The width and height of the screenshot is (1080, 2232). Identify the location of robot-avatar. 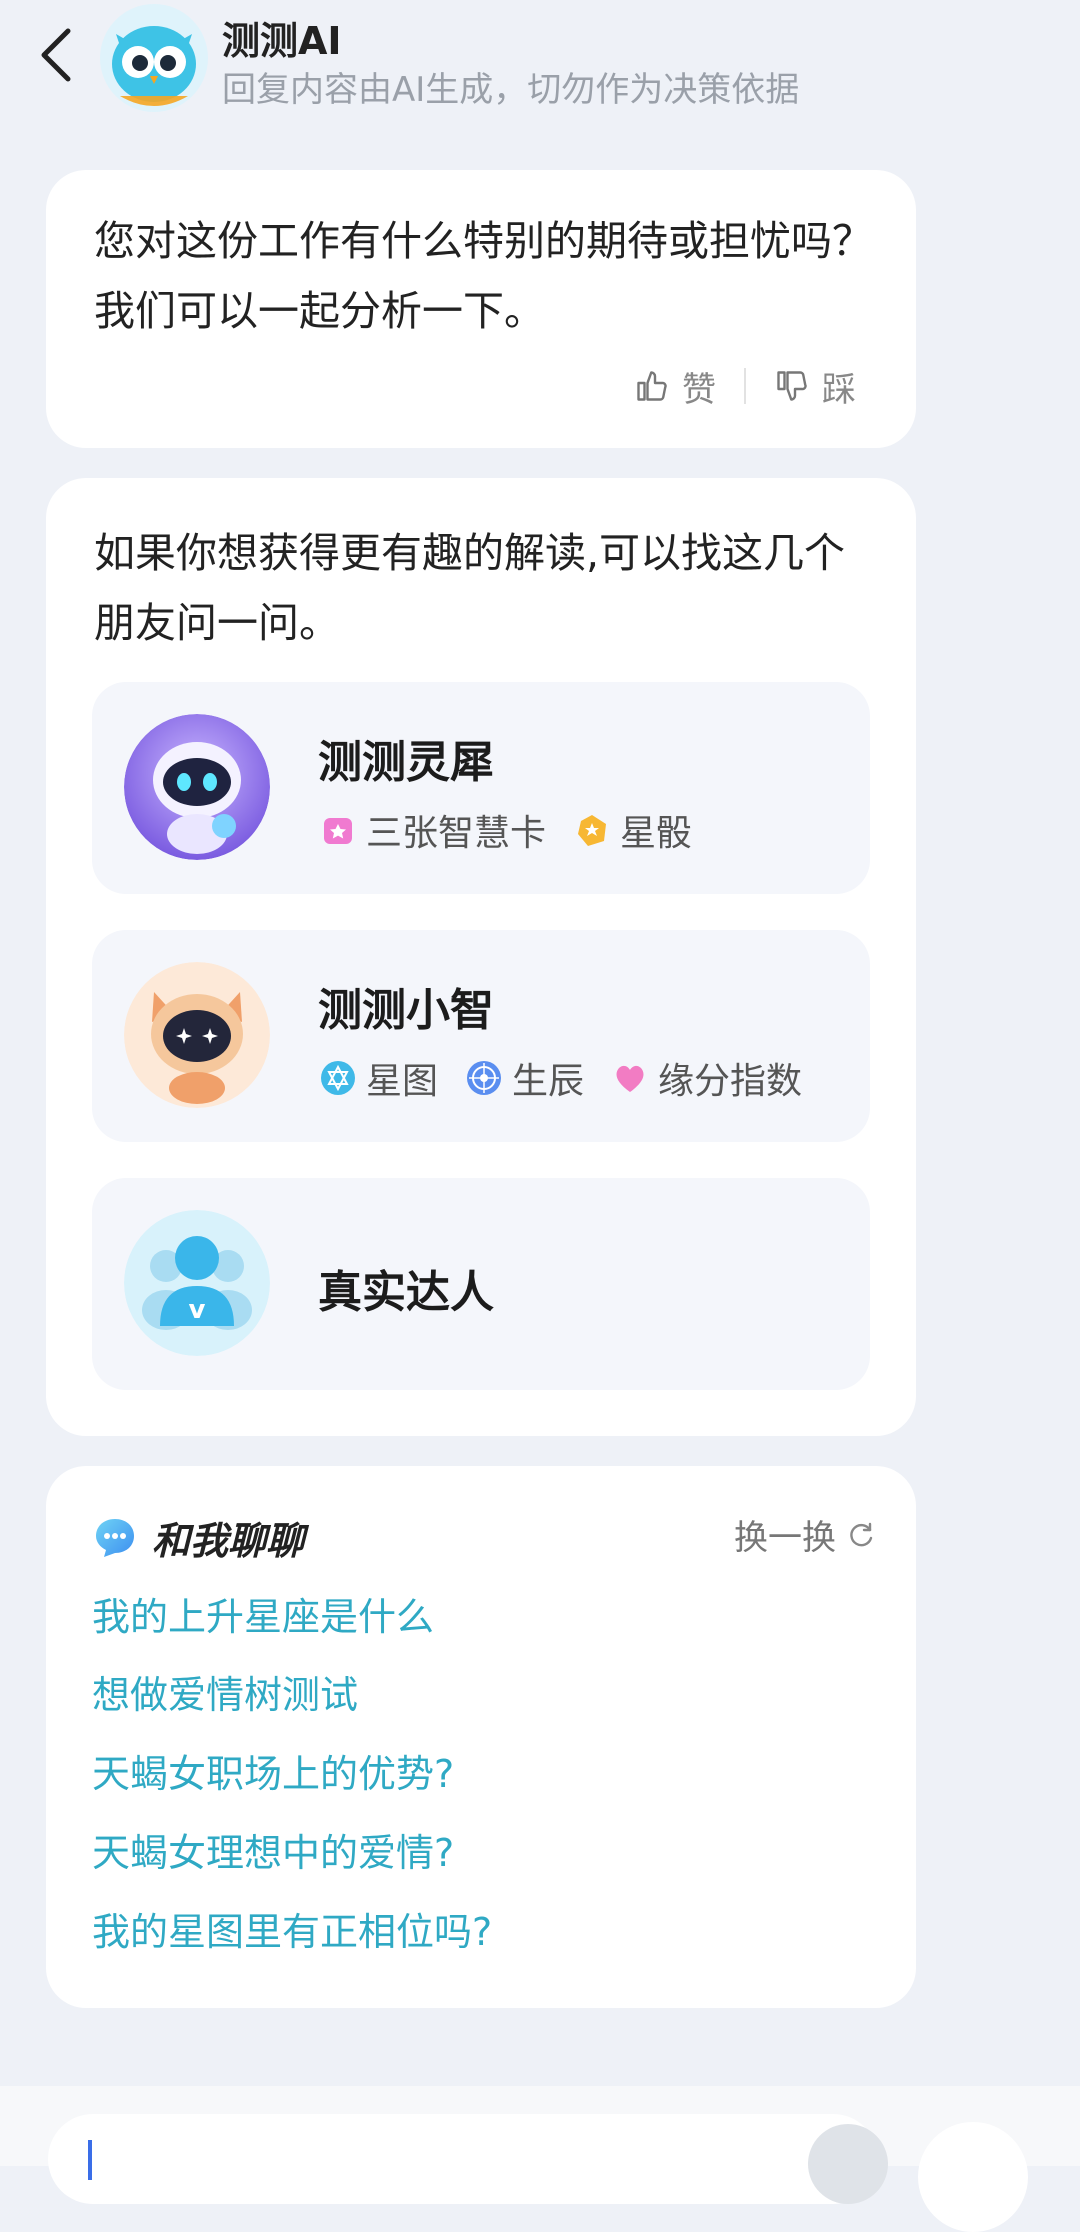
(197, 787).